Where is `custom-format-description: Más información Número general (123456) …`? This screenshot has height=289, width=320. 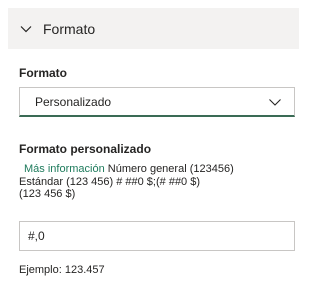
custom-format-description: Más información Número general (123456) … is located at coordinates (159, 182).